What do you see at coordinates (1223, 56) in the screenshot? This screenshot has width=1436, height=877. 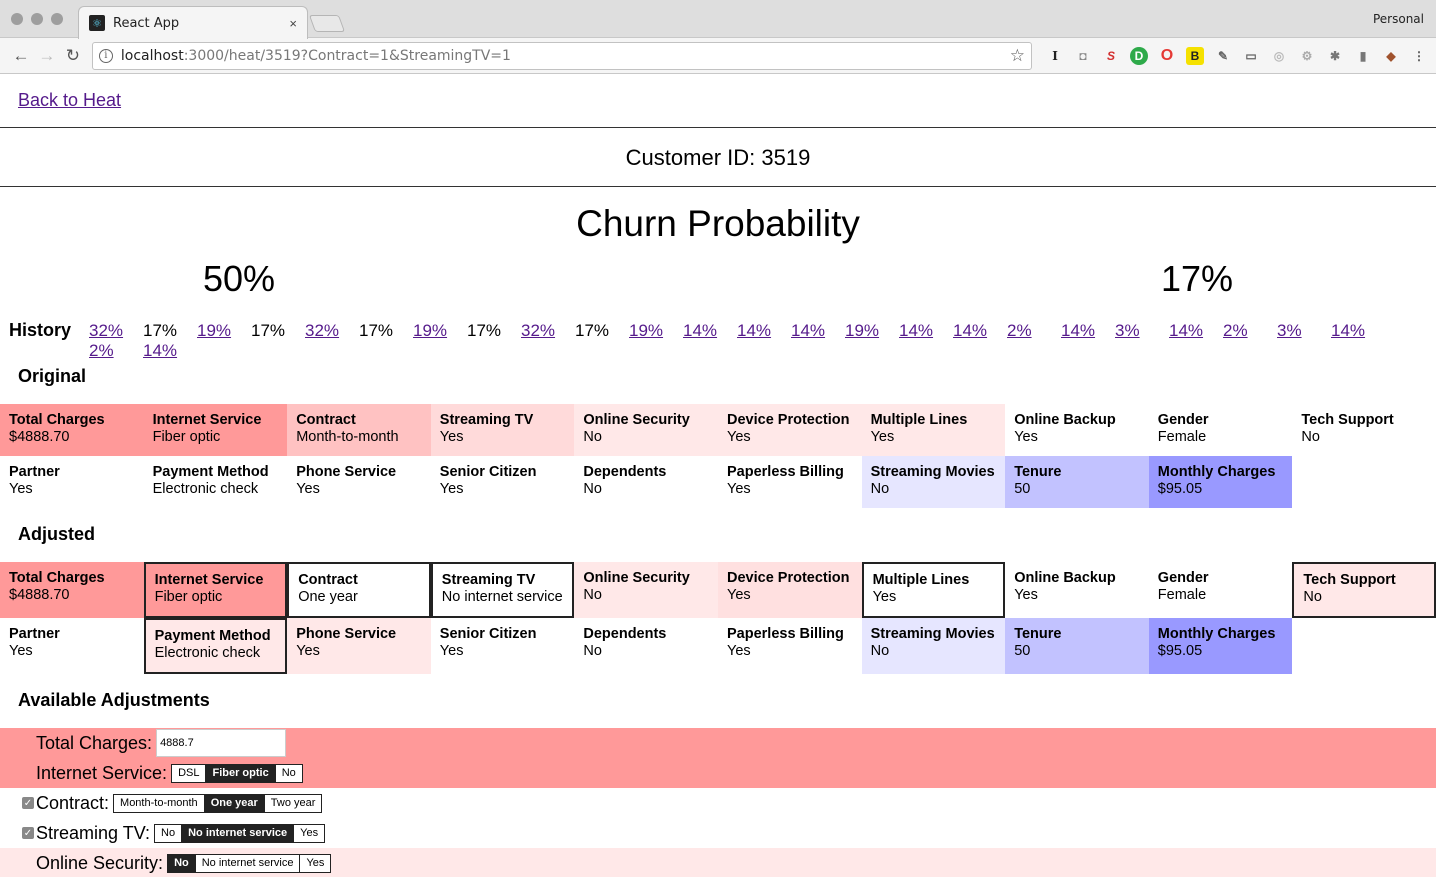 I see `pin-extension-icon: ✎` at bounding box center [1223, 56].